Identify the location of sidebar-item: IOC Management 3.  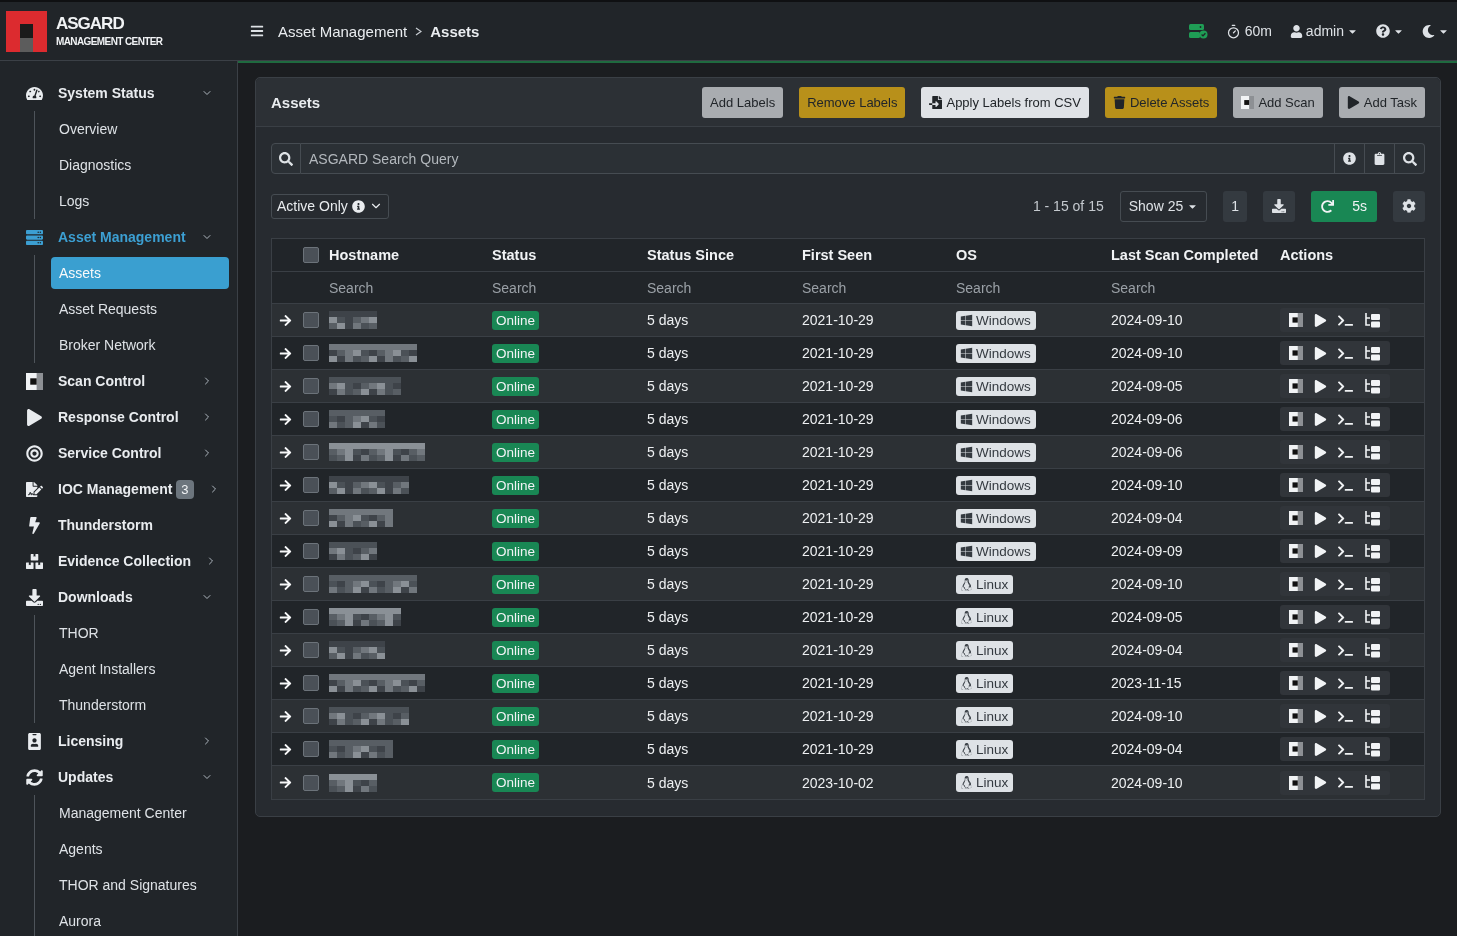
(118, 489).